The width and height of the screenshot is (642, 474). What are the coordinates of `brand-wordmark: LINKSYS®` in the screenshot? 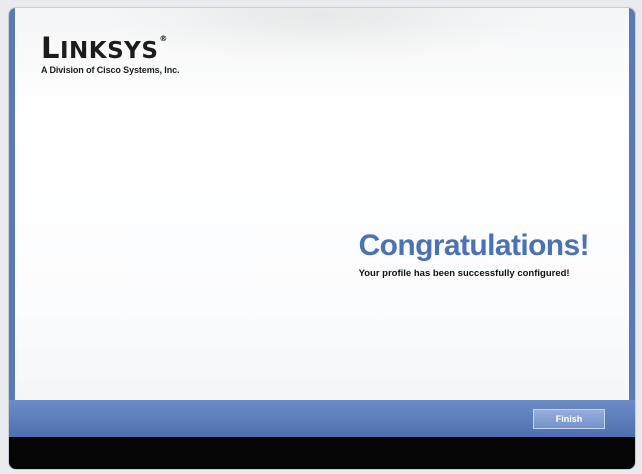 It's located at (110, 48).